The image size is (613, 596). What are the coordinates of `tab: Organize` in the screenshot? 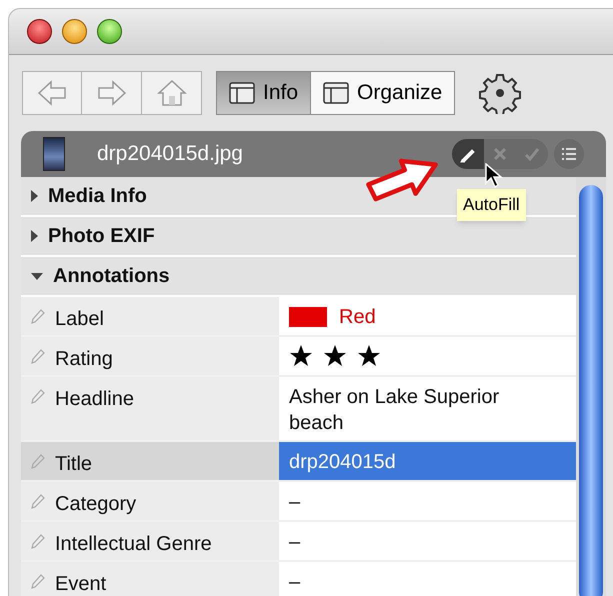 It's located at (382, 93).